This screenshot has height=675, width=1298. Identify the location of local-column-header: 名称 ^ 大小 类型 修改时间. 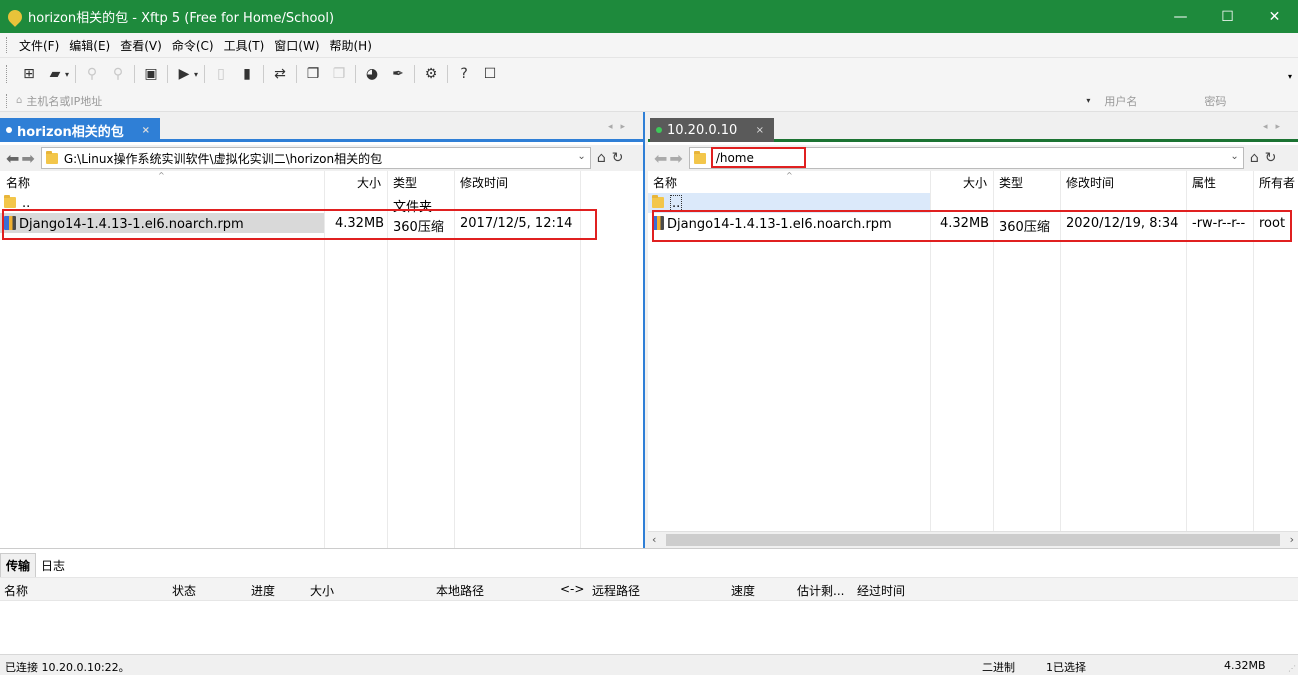
(321, 182).